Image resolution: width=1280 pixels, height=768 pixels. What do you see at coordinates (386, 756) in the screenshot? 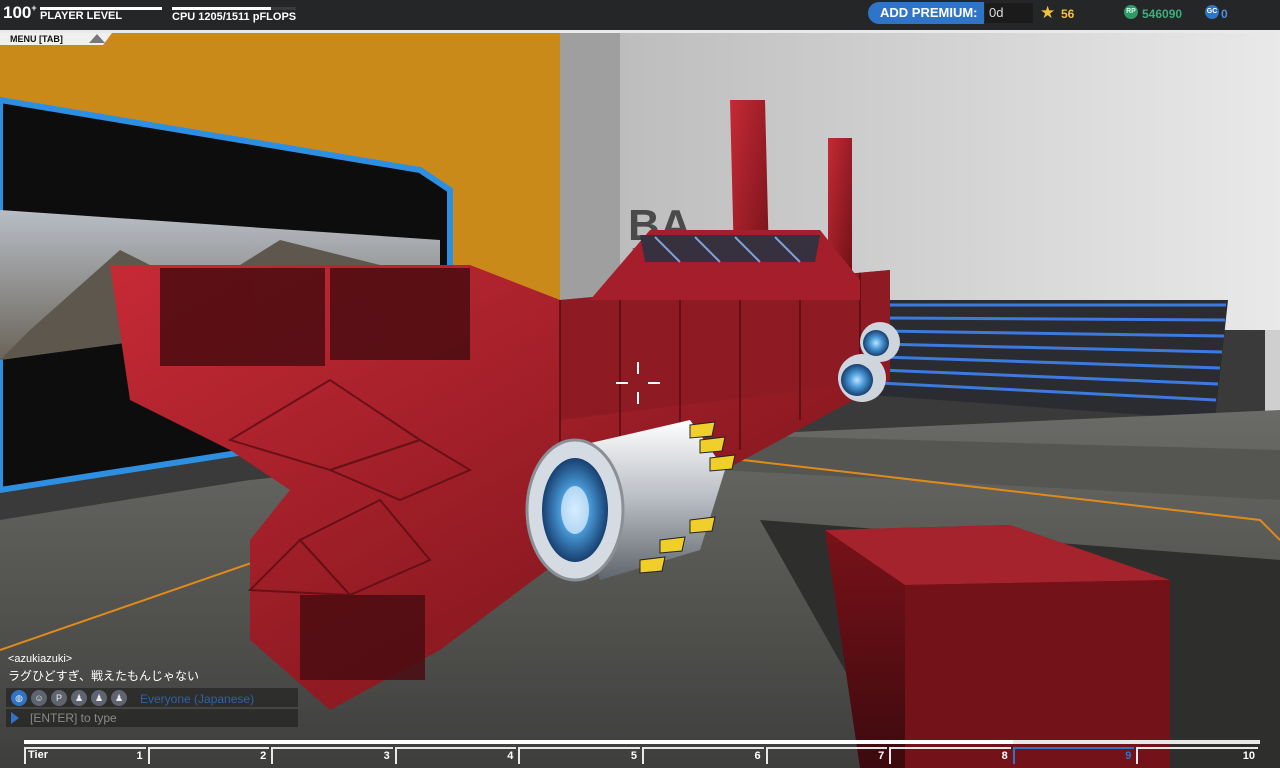
I see `tier-number: 3` at bounding box center [386, 756].